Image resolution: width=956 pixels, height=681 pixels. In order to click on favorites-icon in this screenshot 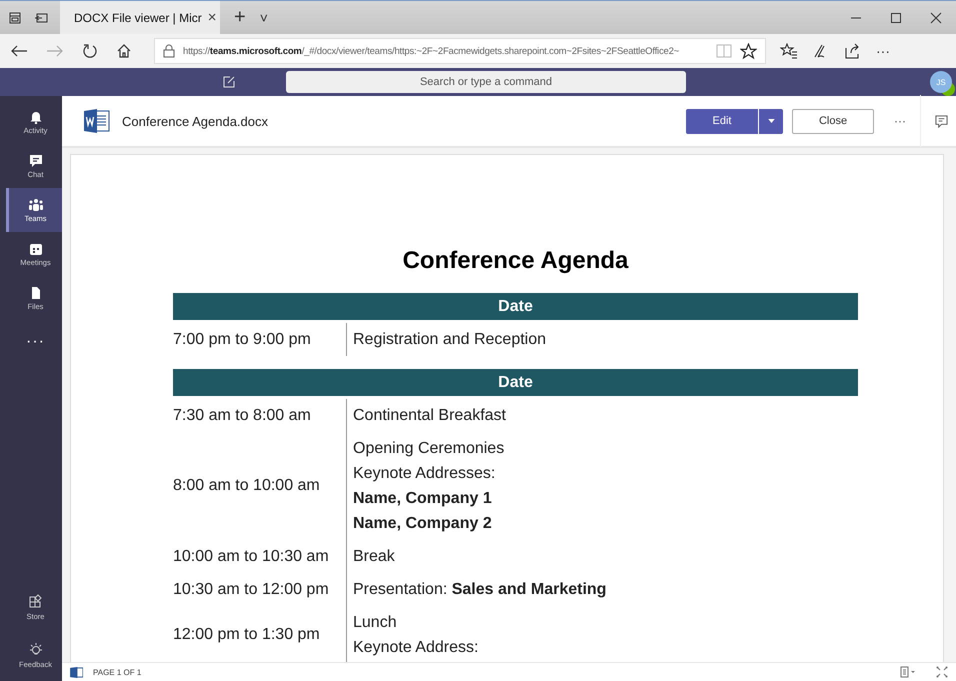, I will do `click(789, 51)`.